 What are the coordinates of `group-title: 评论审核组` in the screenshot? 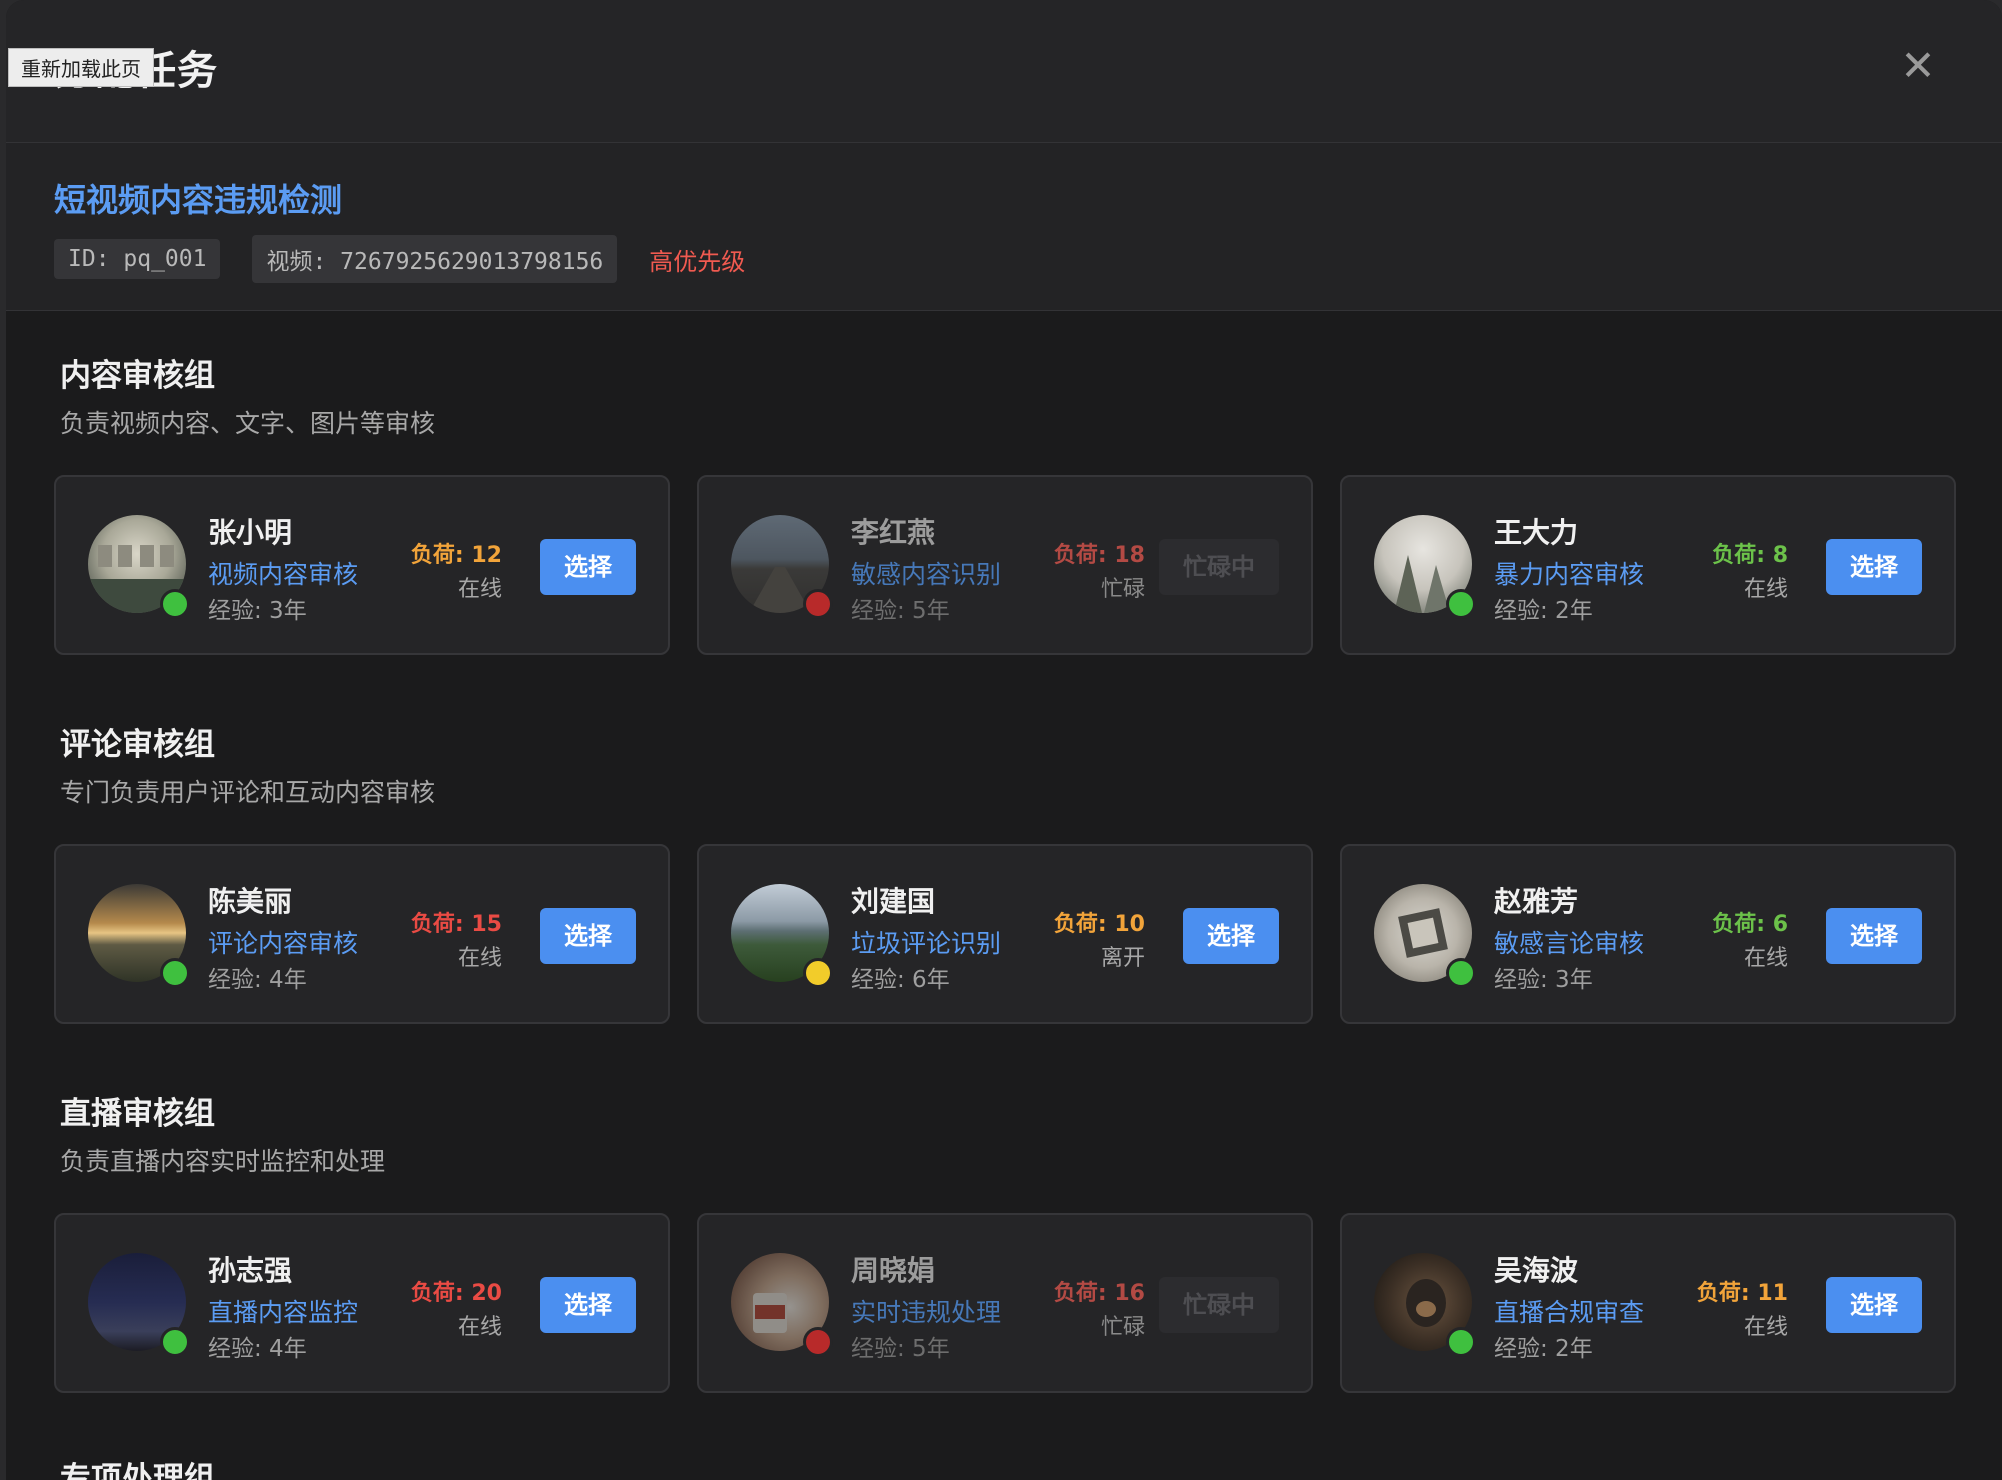 It's located at (137, 745).